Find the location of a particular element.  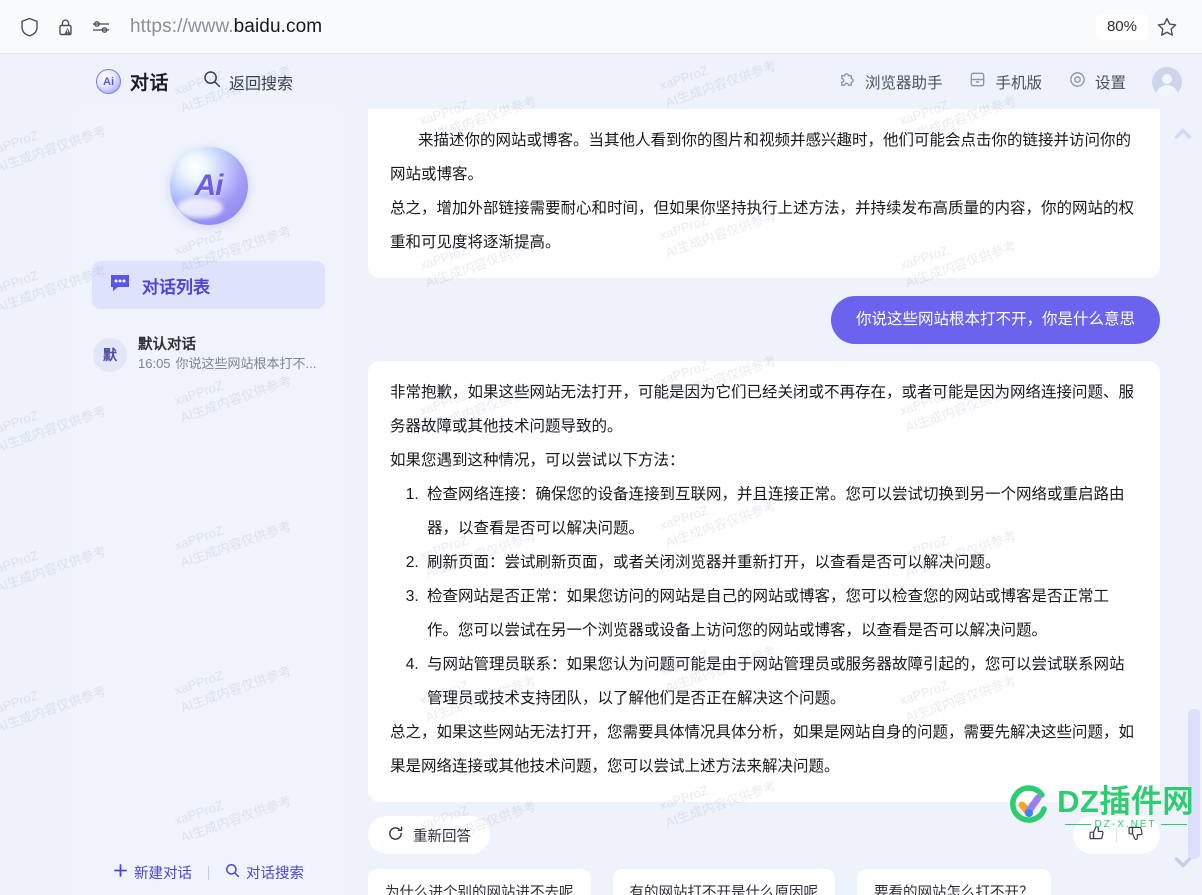

conversation-title: 默认对话 is located at coordinates (167, 345).